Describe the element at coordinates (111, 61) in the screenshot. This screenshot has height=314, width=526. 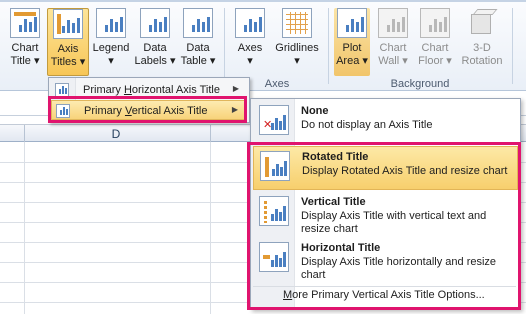
I see `legend-label-2: ▾` at that location.